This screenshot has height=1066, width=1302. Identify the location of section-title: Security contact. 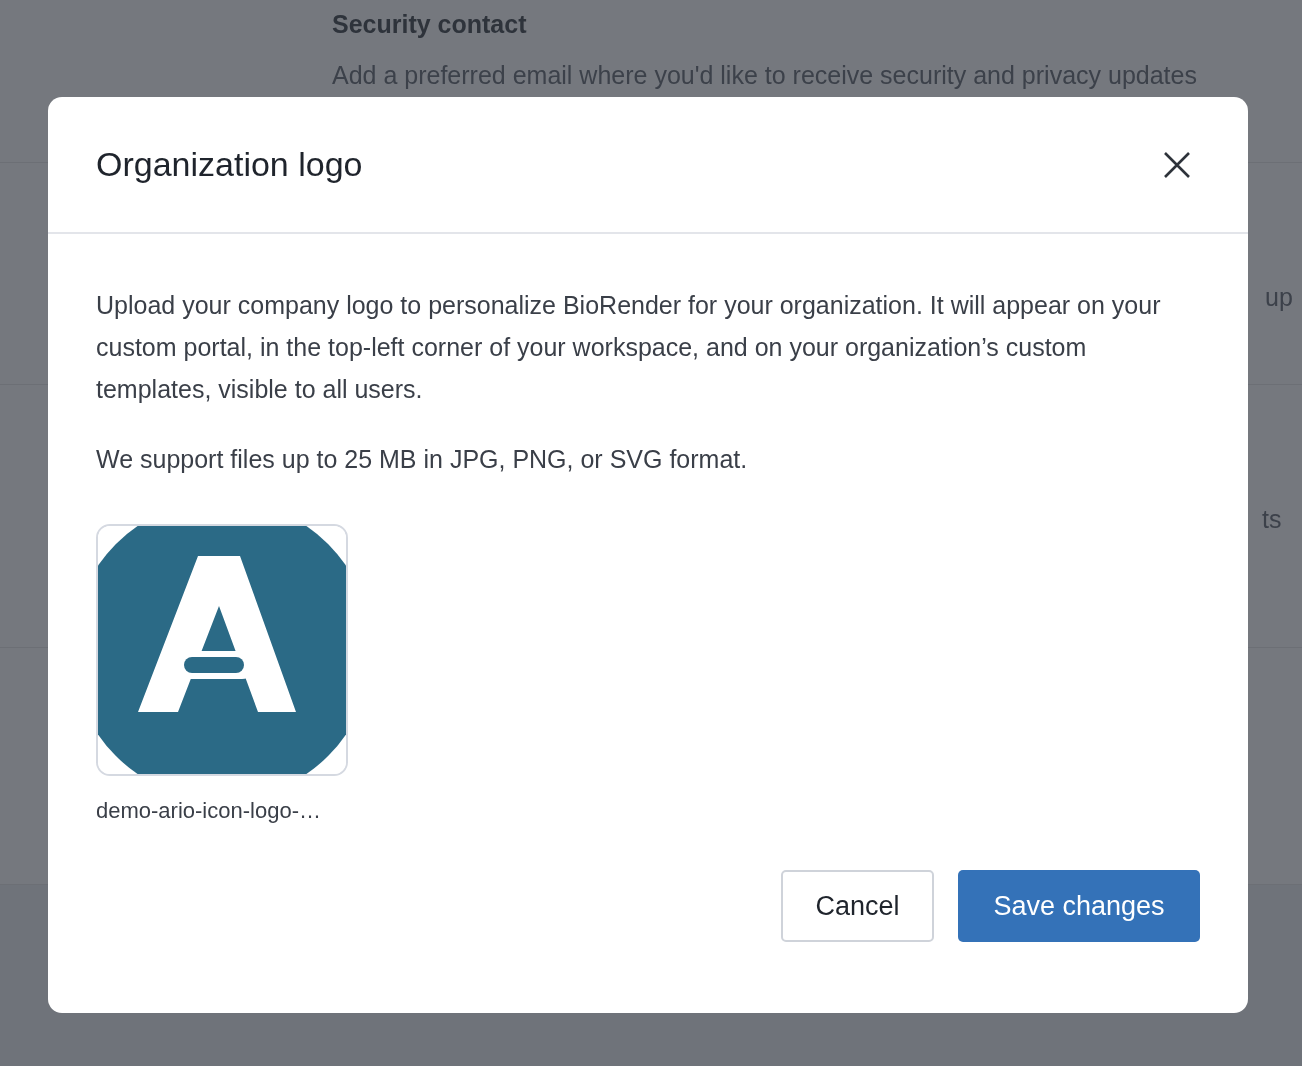
(430, 24).